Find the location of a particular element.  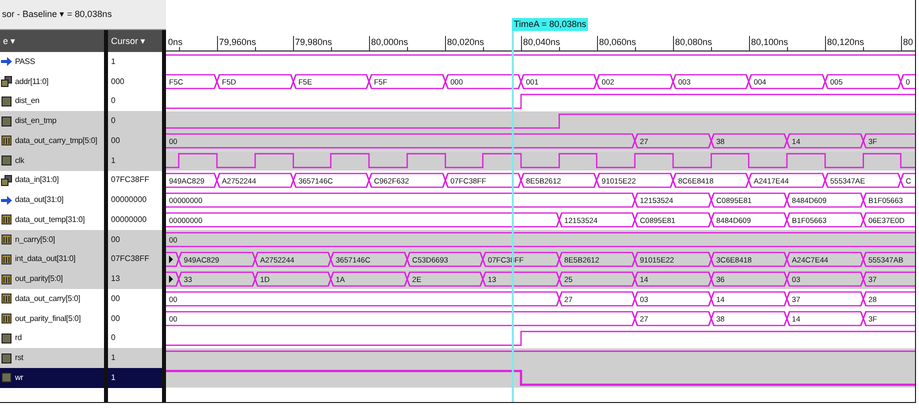

signal-name: int_data_out[31:0] is located at coordinates (45, 259).